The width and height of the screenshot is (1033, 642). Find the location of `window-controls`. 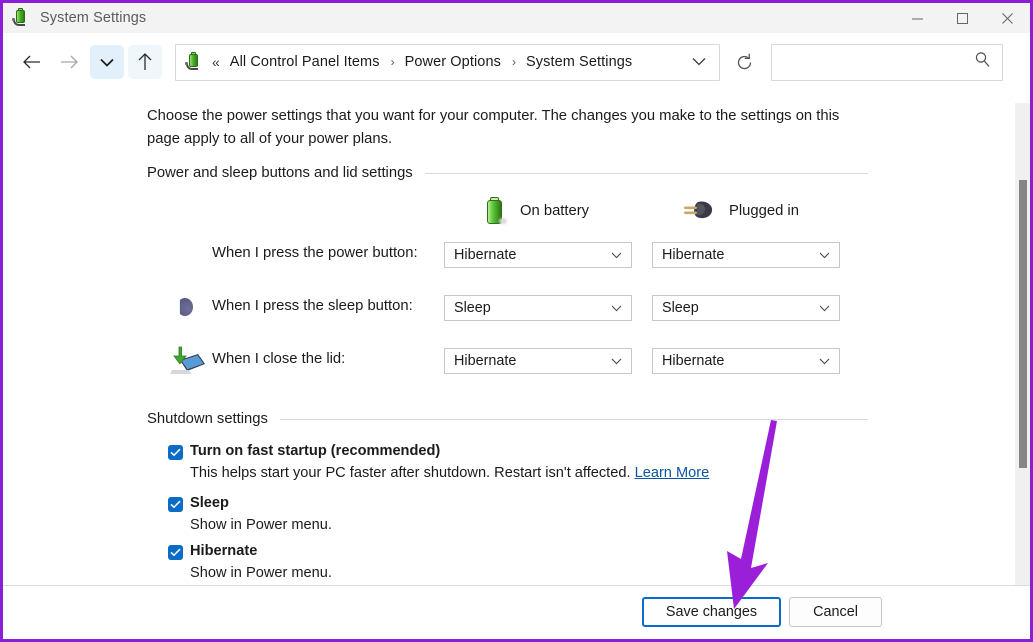

window-controls is located at coordinates (962, 18).